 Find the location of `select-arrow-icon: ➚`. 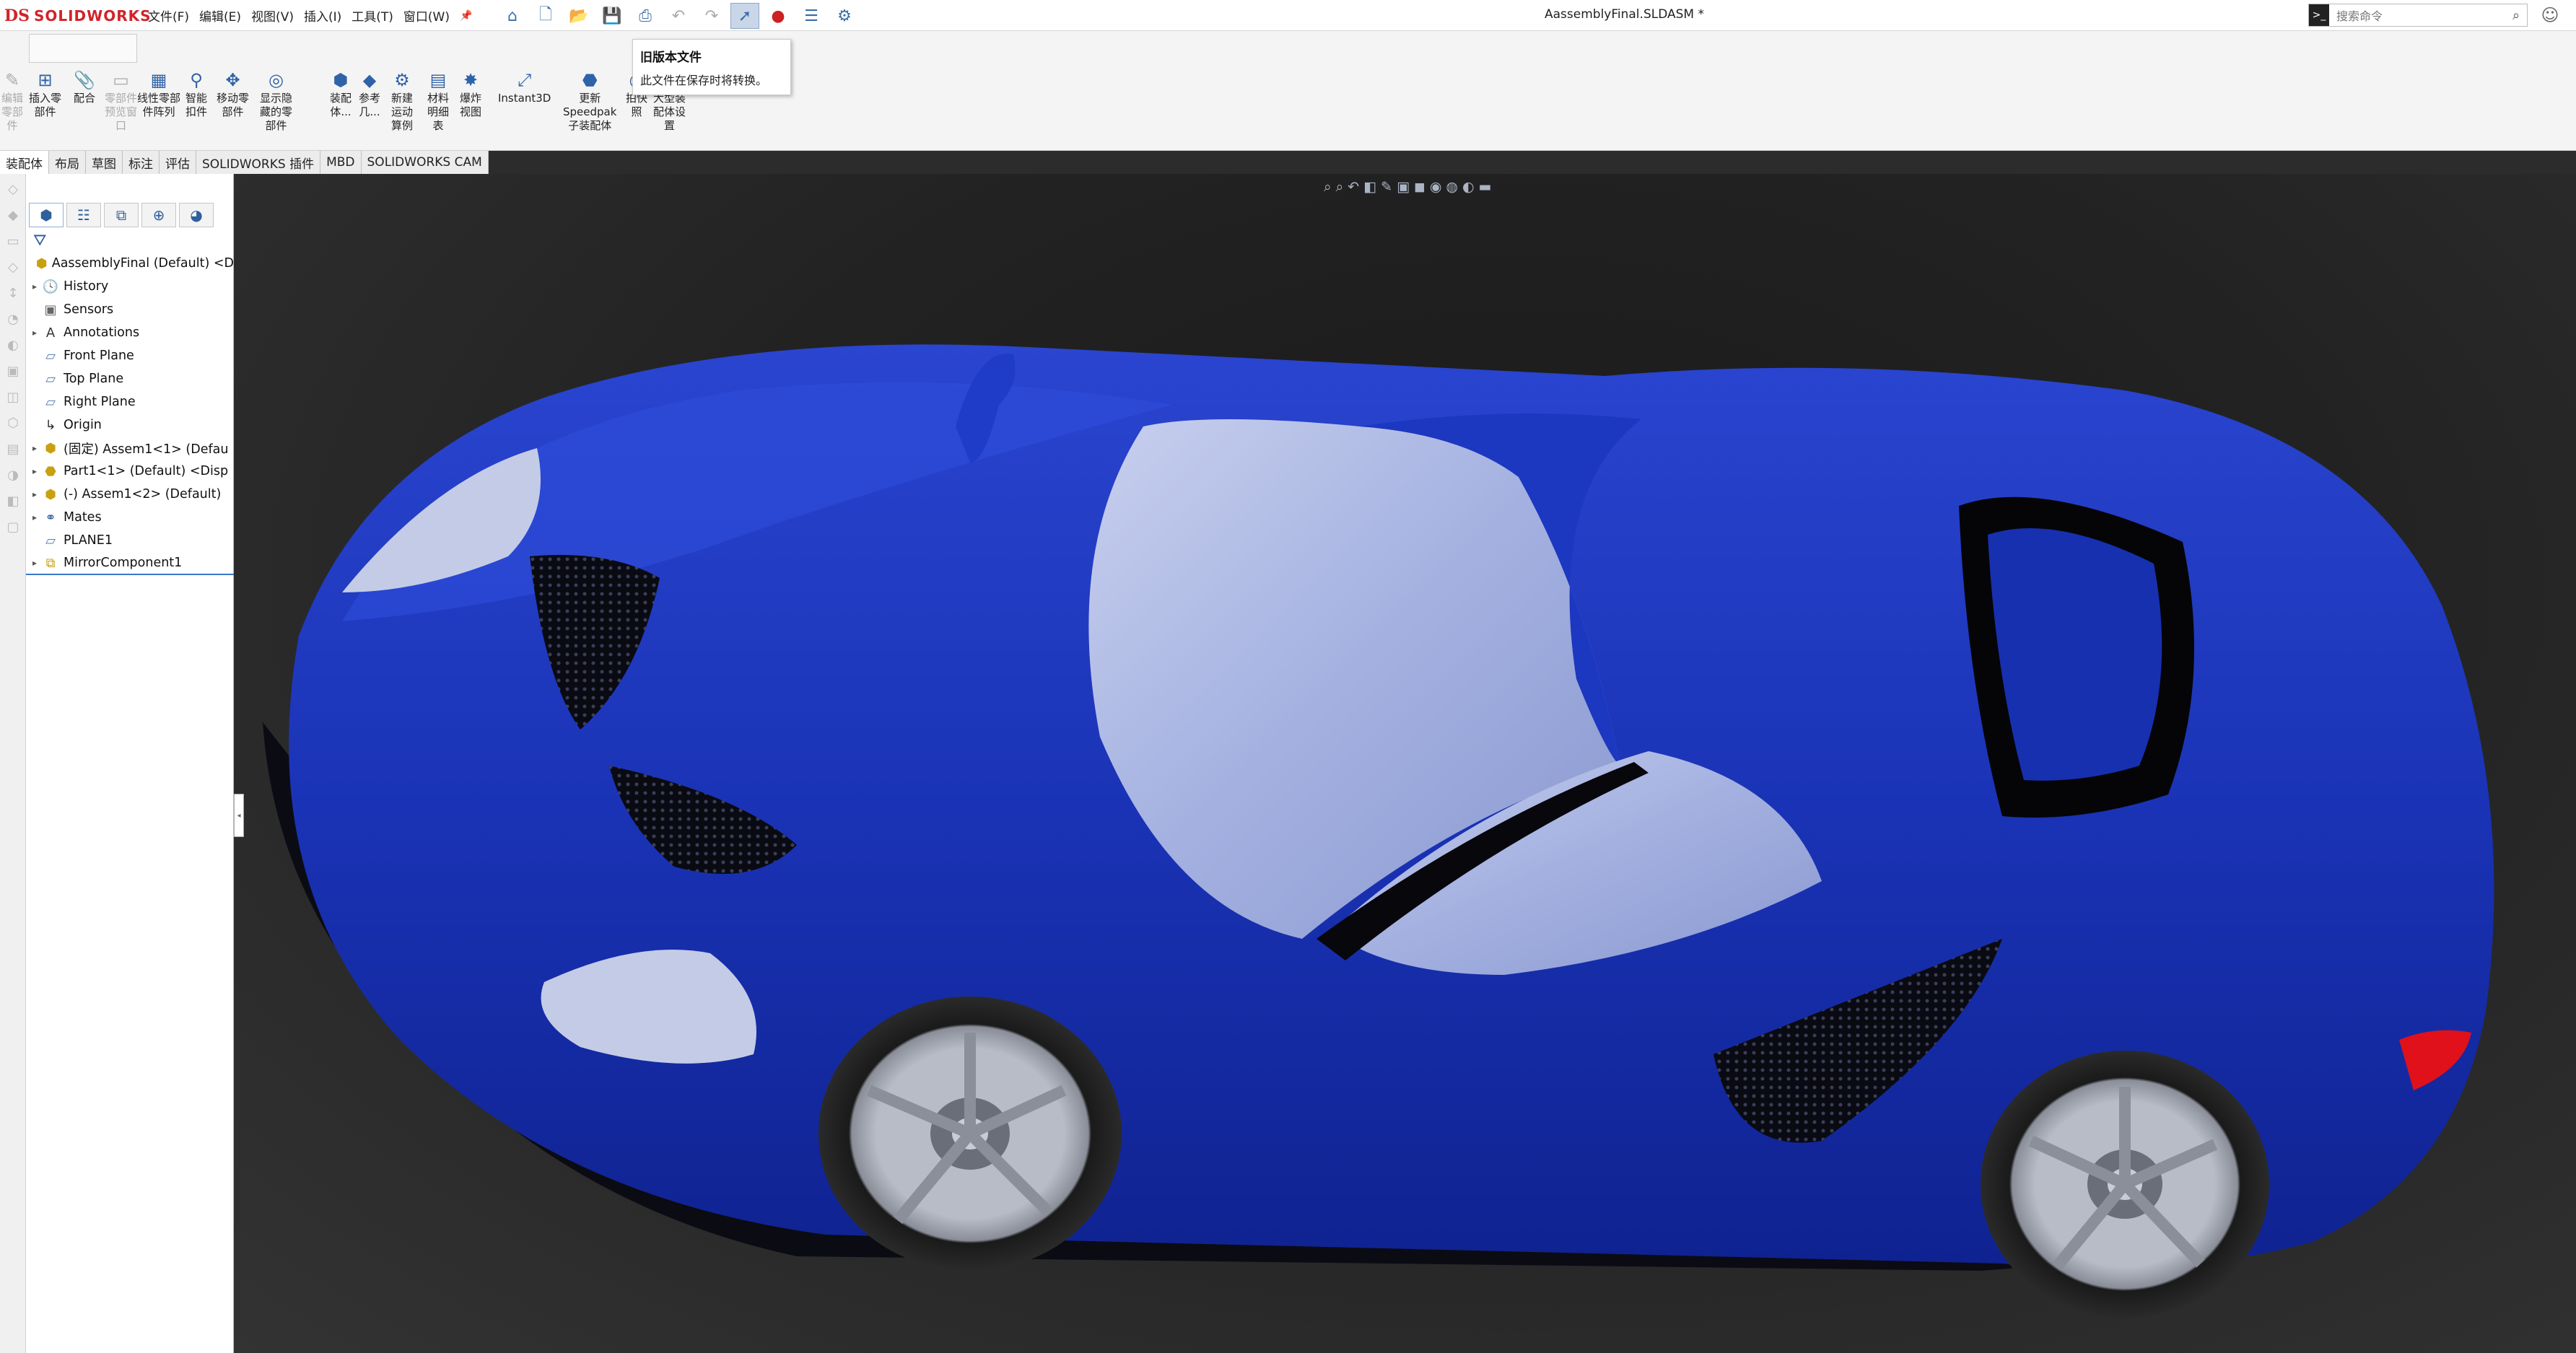

select-arrow-icon: ➚ is located at coordinates (744, 16).